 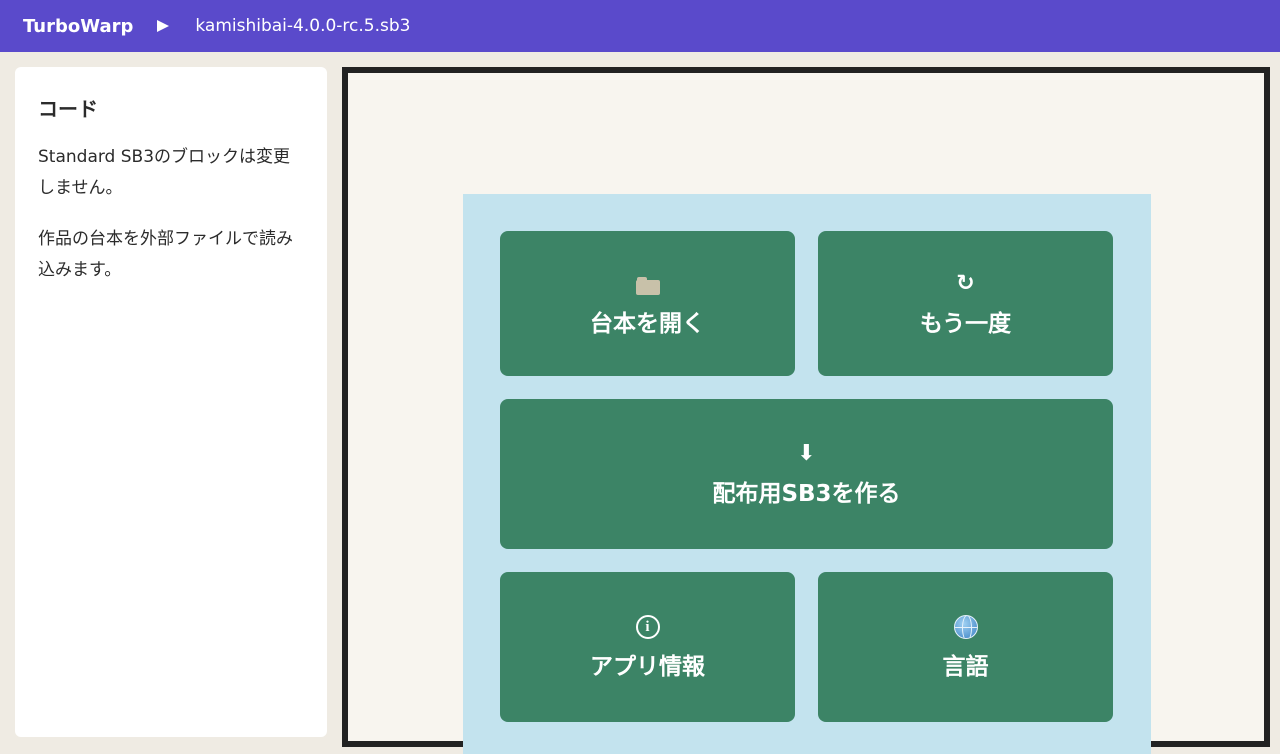 What do you see at coordinates (164, 172) in the screenshot?
I see `sidebar-description-1: Standard SB3のブロックは変更しません。` at bounding box center [164, 172].